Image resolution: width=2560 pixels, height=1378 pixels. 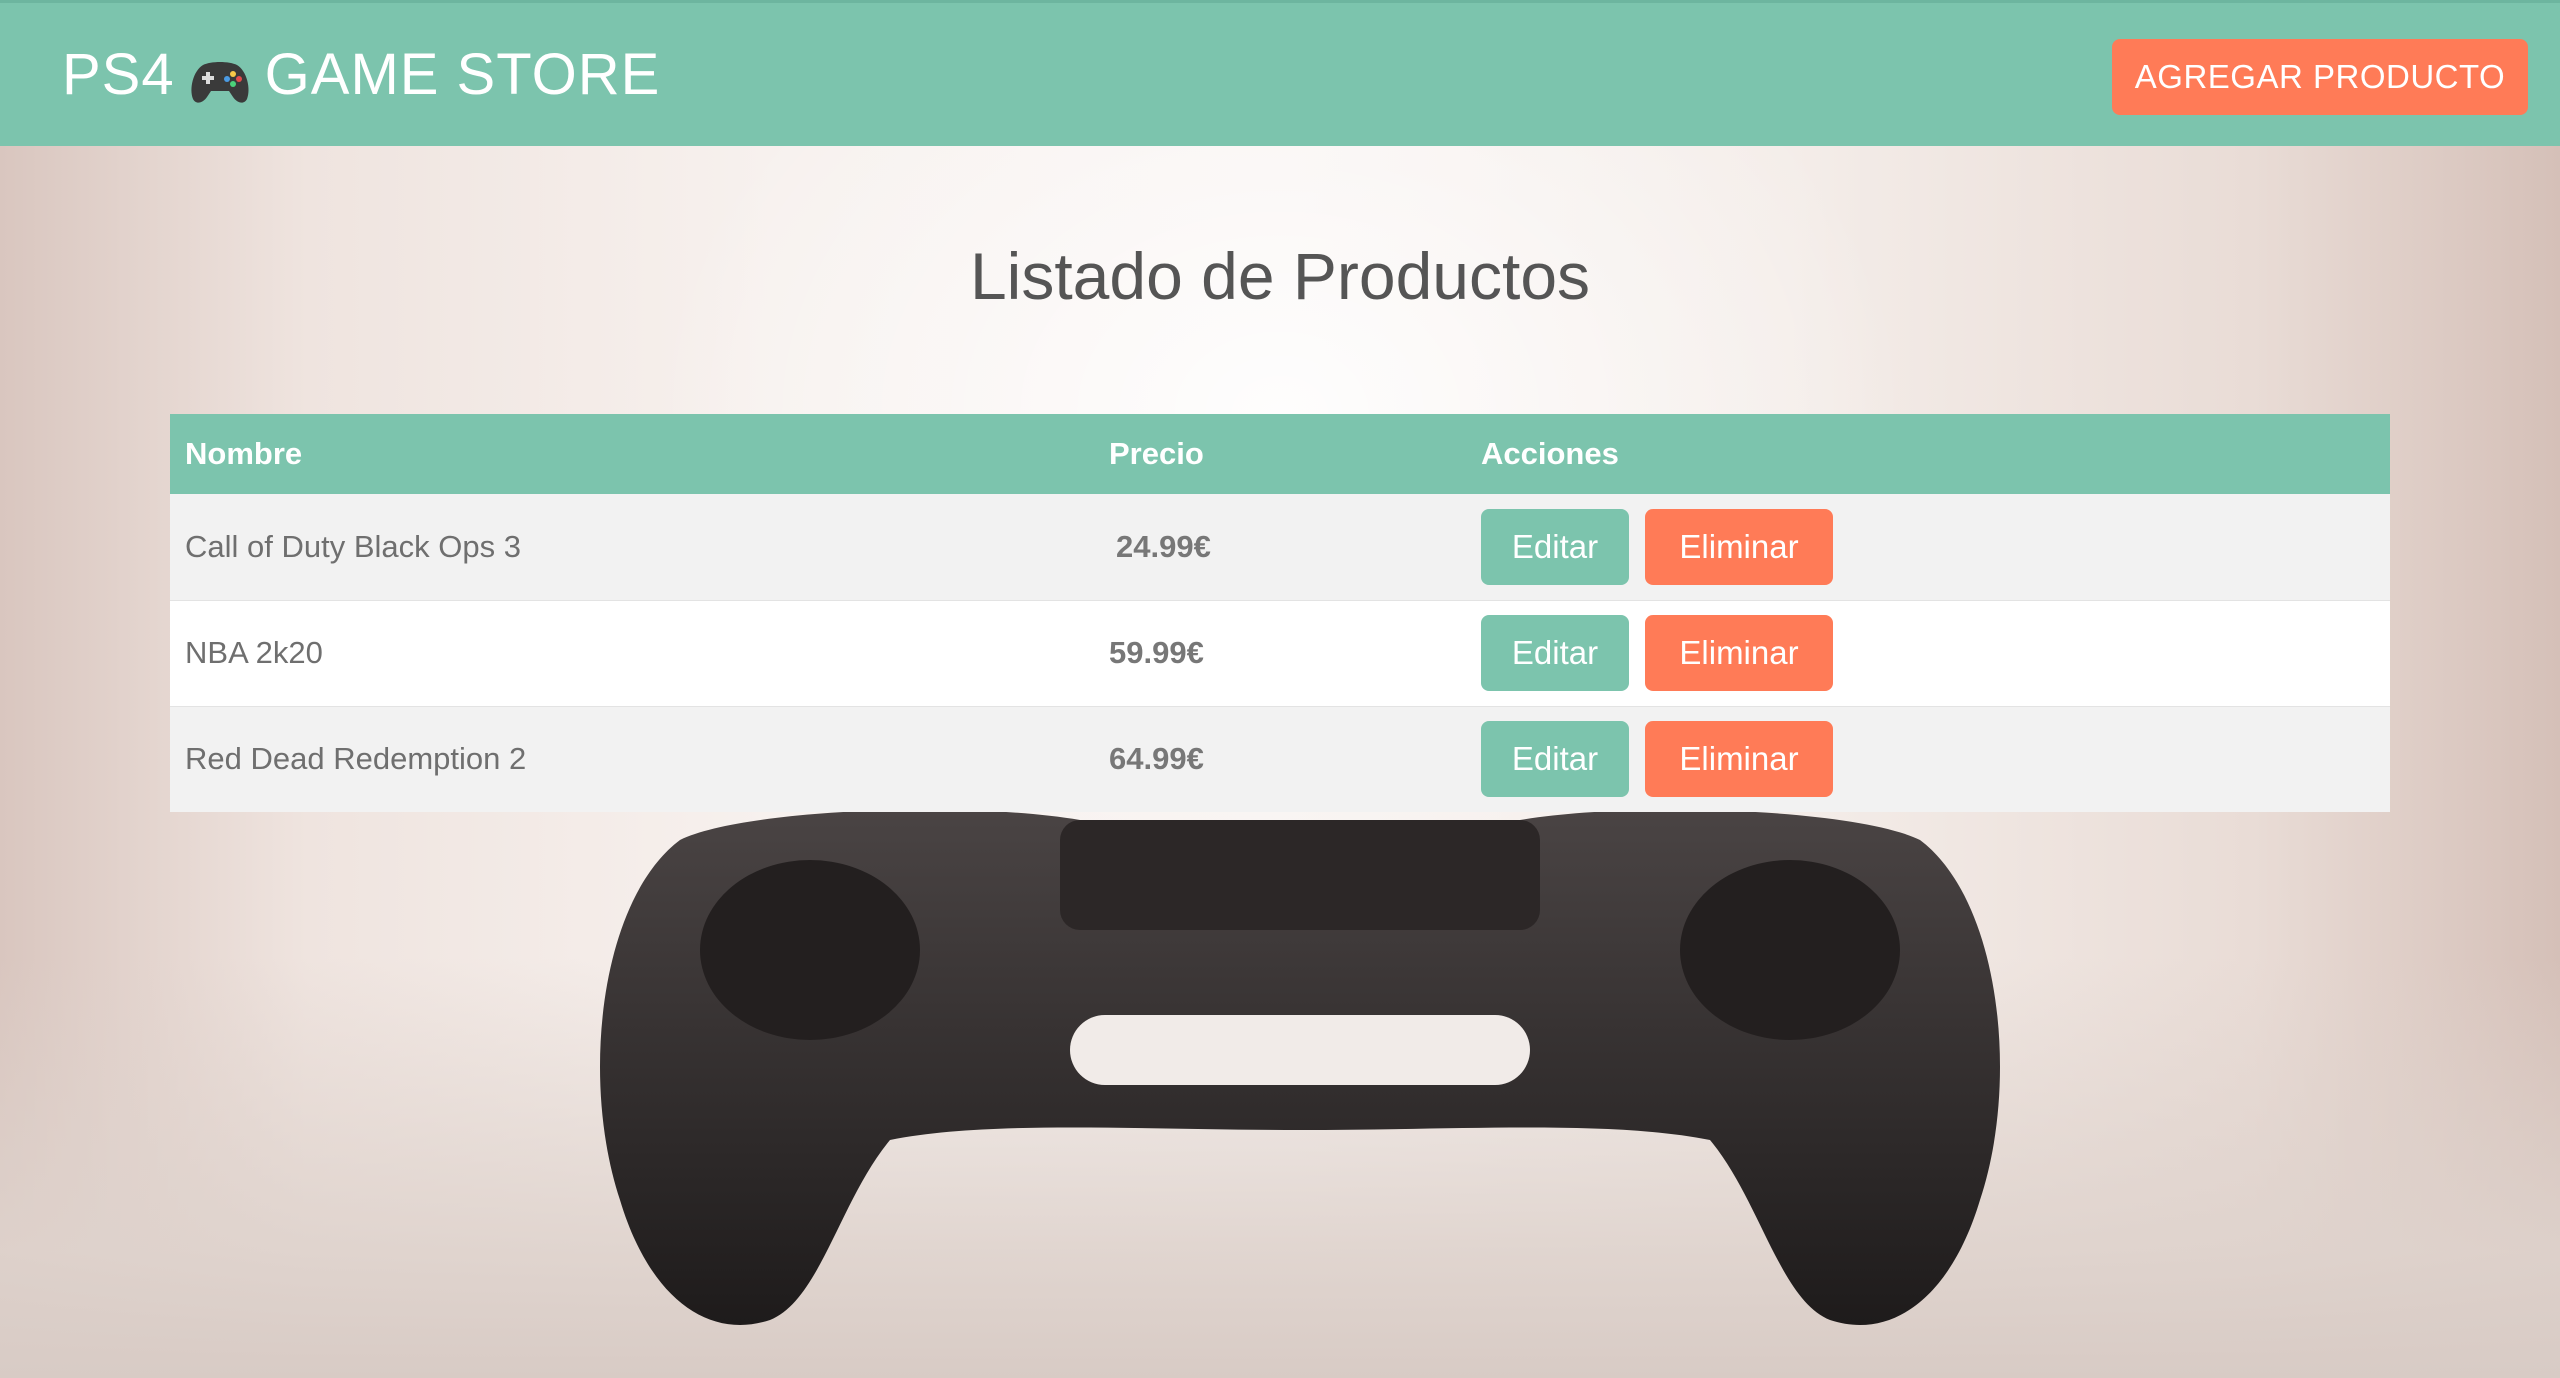 I want to click on header-price: Precio, so click(x=1156, y=453).